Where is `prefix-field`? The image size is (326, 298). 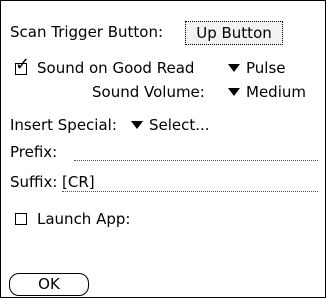 prefix-field is located at coordinates (196, 160).